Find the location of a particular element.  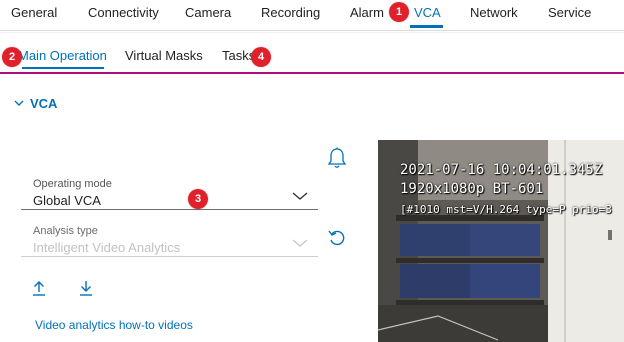

vca-section-header: VCA is located at coordinates (34, 103).